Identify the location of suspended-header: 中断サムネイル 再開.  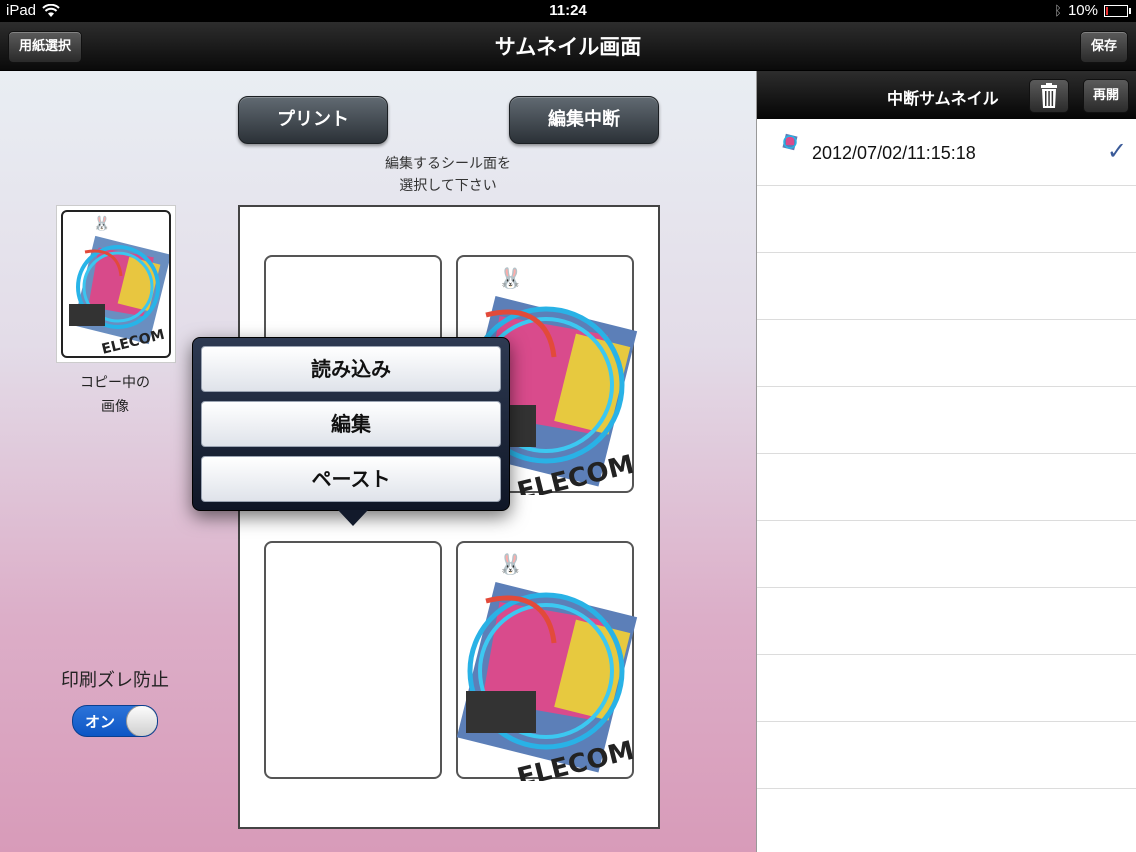
(946, 95).